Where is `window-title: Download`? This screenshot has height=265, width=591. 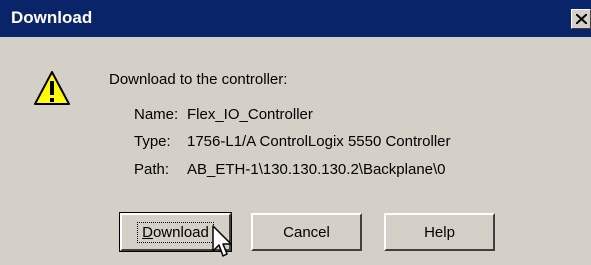 window-title: Download is located at coordinates (52, 17).